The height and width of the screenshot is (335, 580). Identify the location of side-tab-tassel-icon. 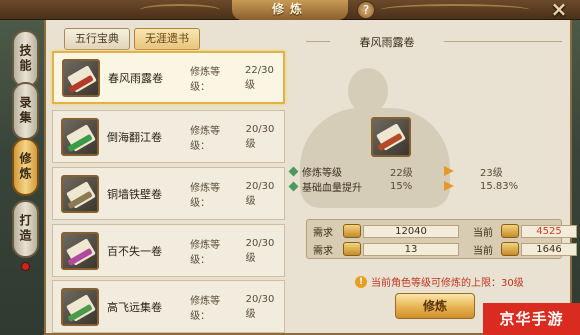
(25, 266).